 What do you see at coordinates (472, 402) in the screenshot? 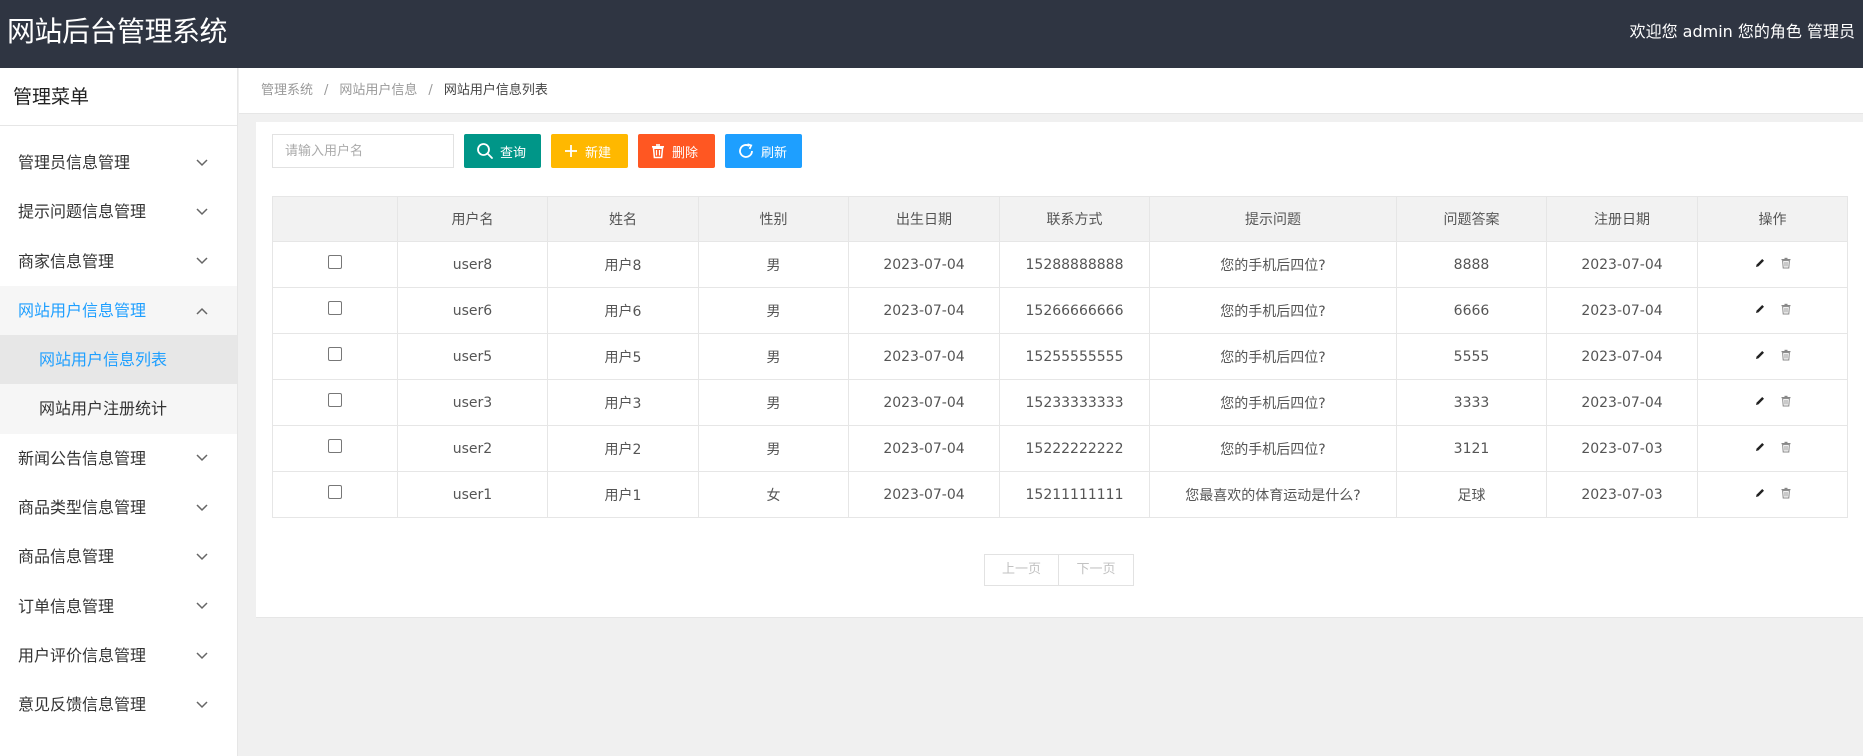
I see `table-cell: user3` at bounding box center [472, 402].